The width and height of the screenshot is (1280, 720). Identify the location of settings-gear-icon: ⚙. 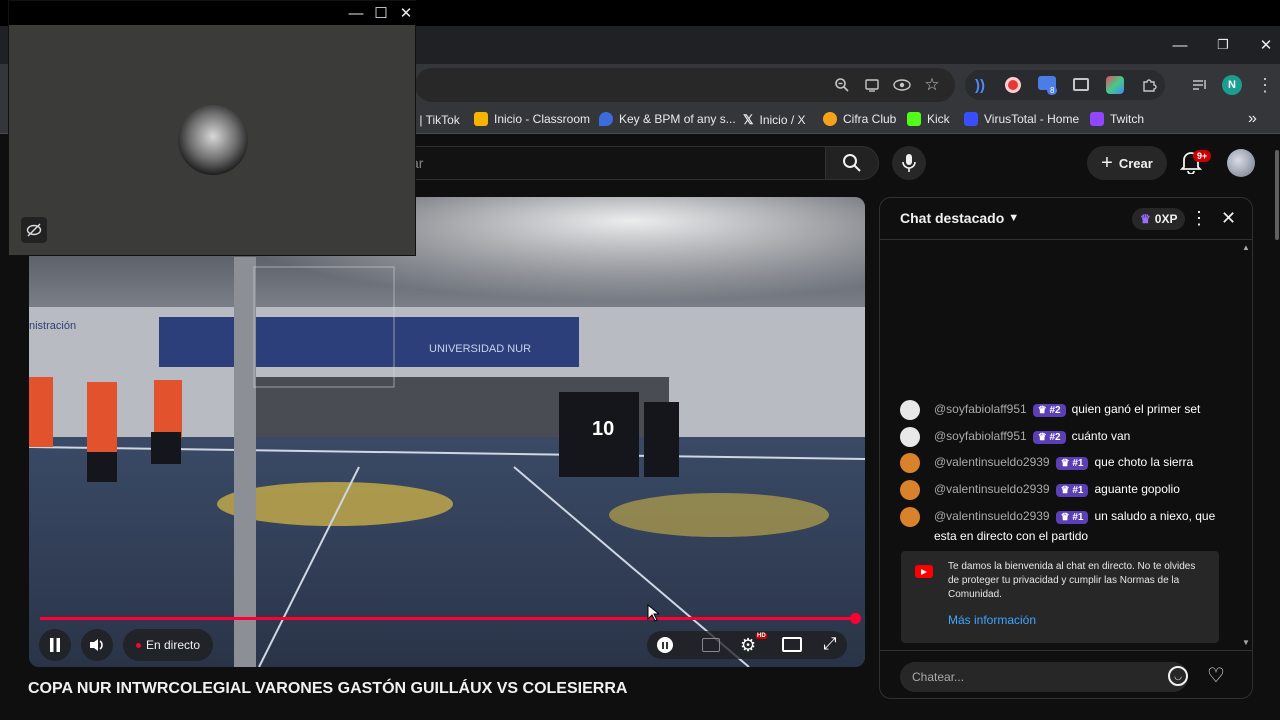
(748, 645).